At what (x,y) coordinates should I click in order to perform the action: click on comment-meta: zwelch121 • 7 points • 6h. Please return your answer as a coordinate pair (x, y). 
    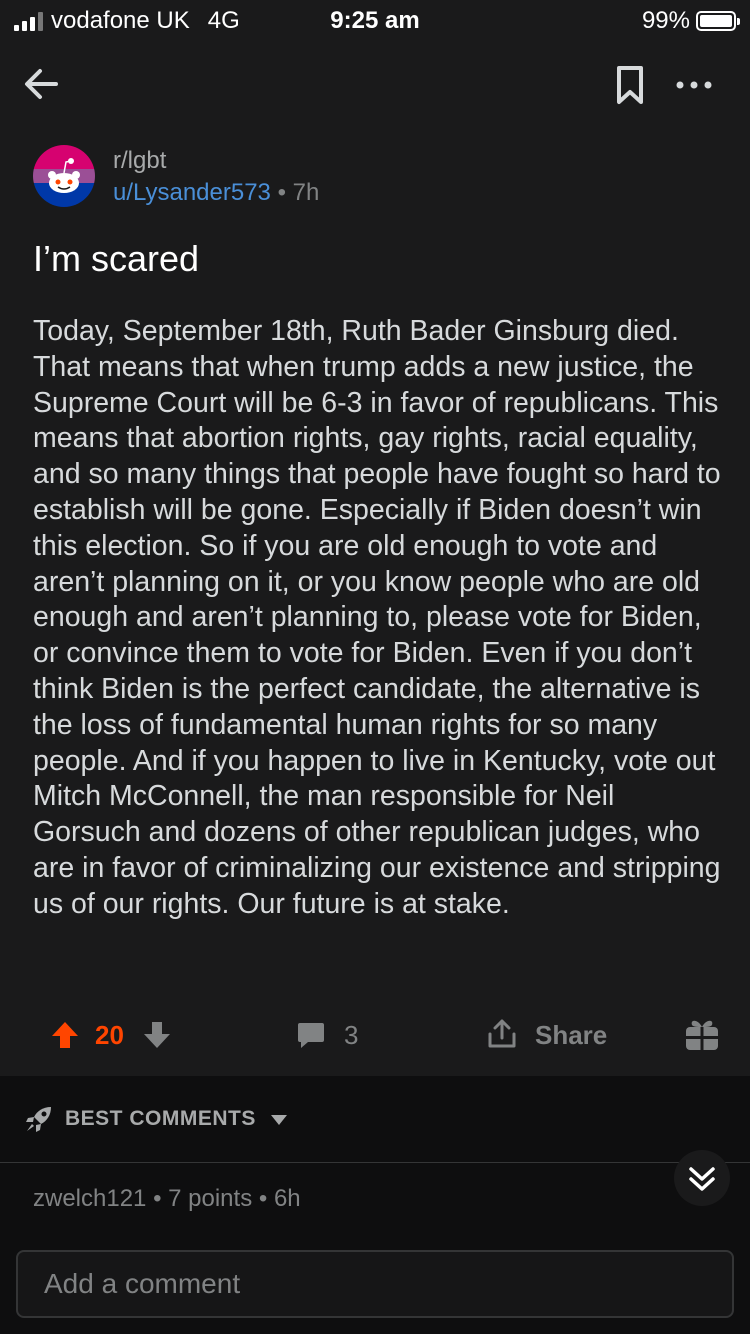
    Looking at the image, I should click on (167, 1198).